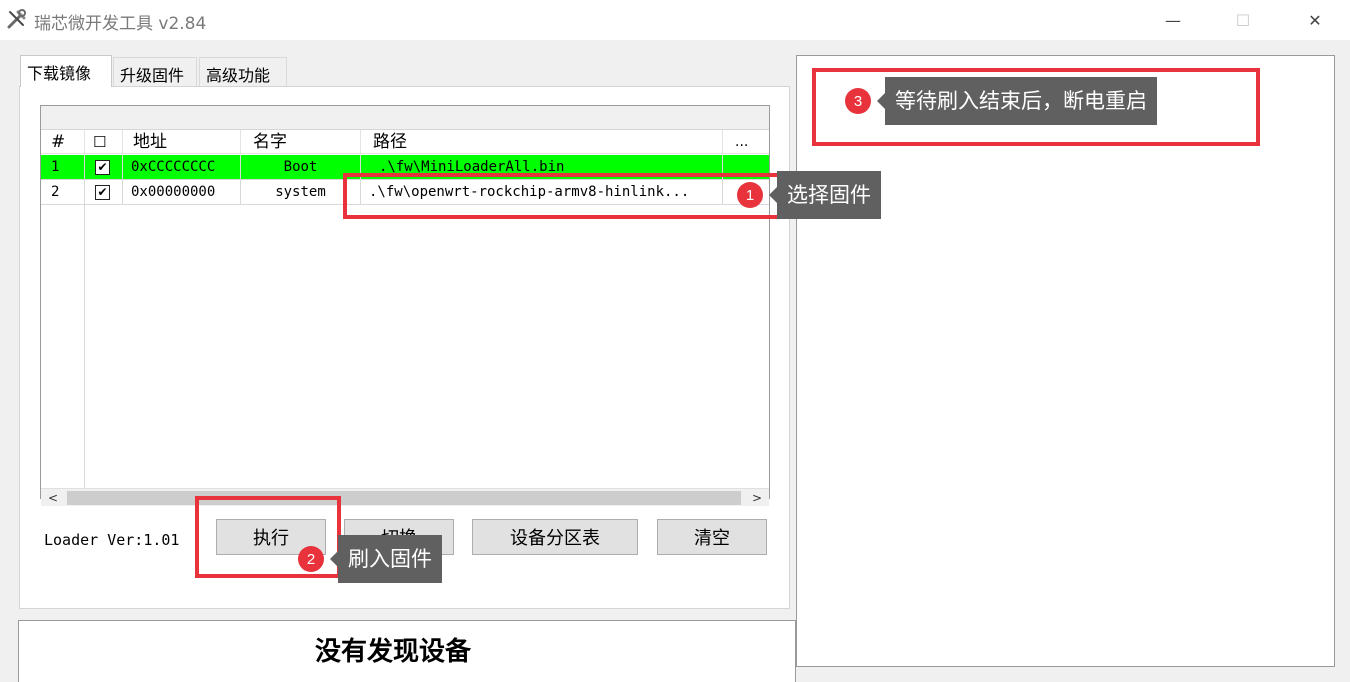  I want to click on callout-text-2: 刷入固件, so click(390, 559).